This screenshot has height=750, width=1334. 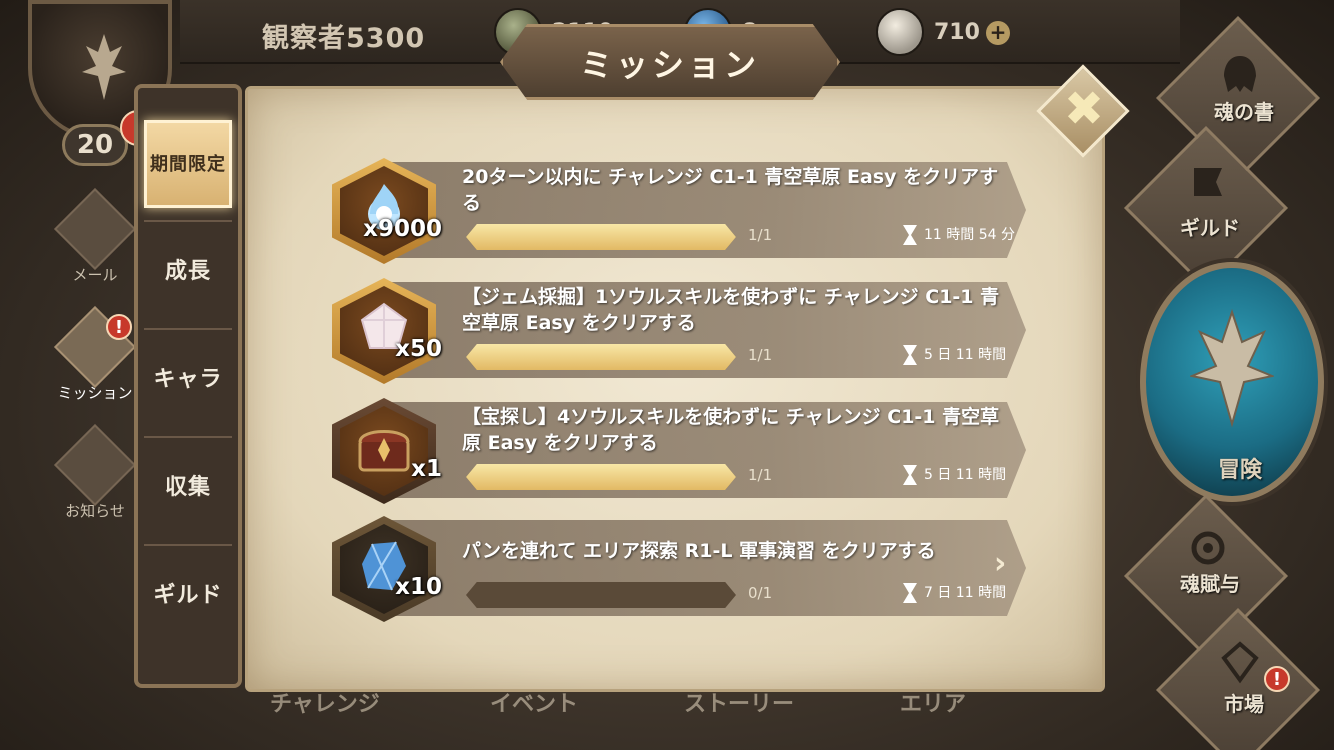 I want to click on sidebar-item-notice: お知らせ, so click(x=95, y=479).